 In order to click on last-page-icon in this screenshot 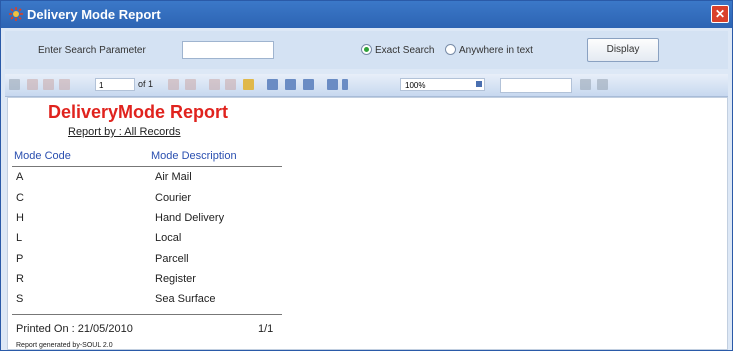, I will do `click(190, 84)`.